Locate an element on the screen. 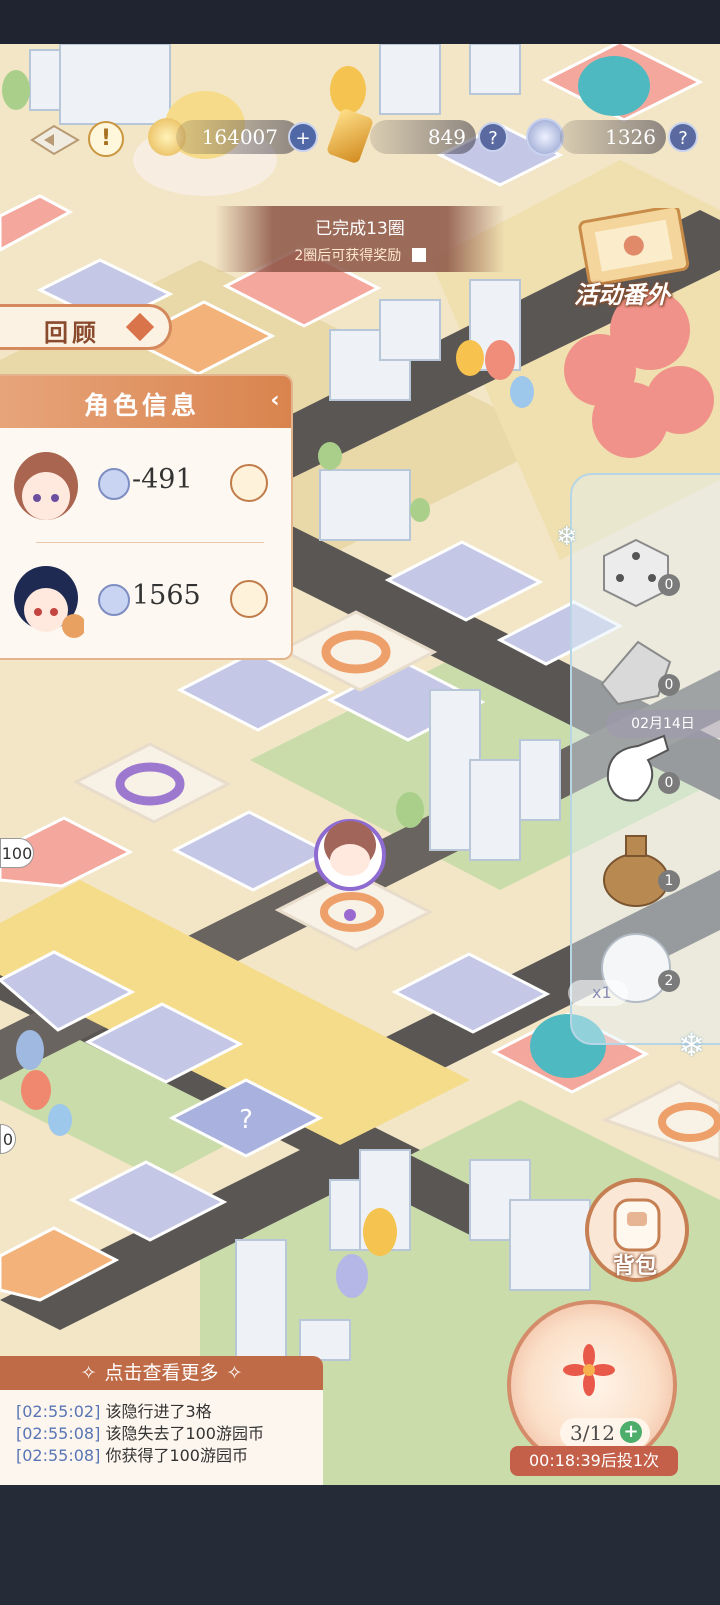 The width and height of the screenshot is (720, 1605). diamond-arrow-icon is located at coordinates (140, 327).